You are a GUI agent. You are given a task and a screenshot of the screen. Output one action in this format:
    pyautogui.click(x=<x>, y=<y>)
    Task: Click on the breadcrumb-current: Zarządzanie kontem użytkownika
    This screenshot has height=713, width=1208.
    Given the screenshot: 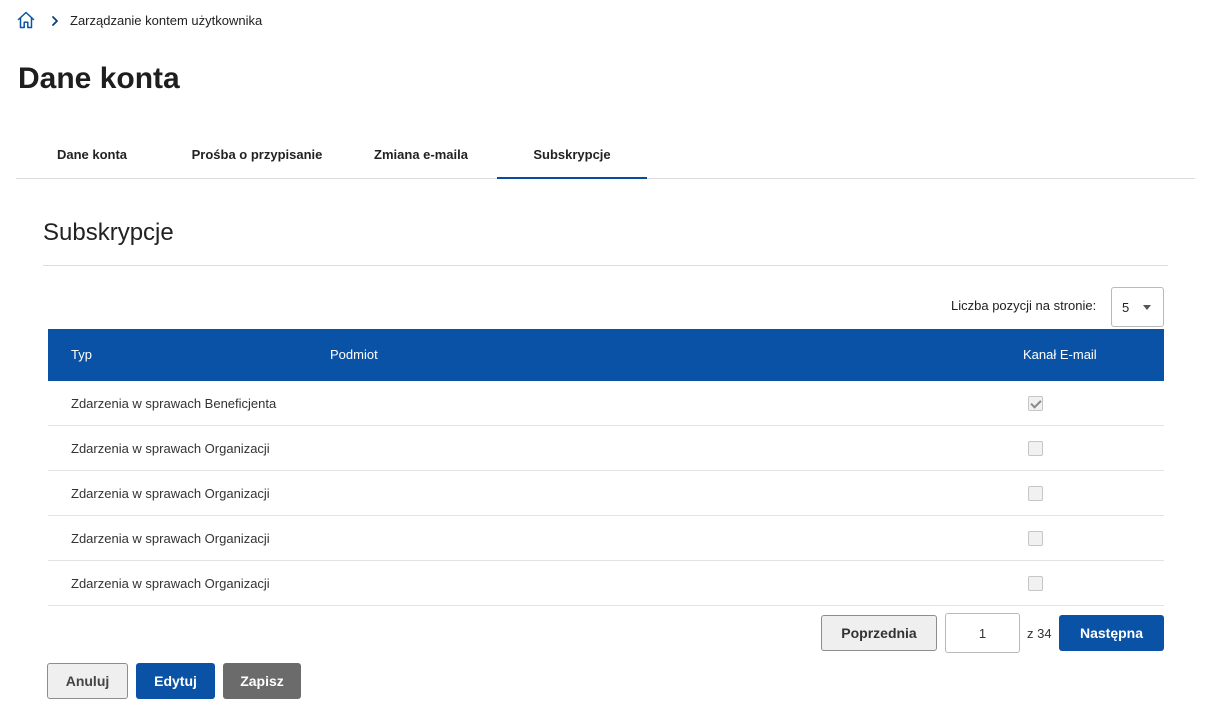 What is the action you would take?
    pyautogui.click(x=166, y=20)
    